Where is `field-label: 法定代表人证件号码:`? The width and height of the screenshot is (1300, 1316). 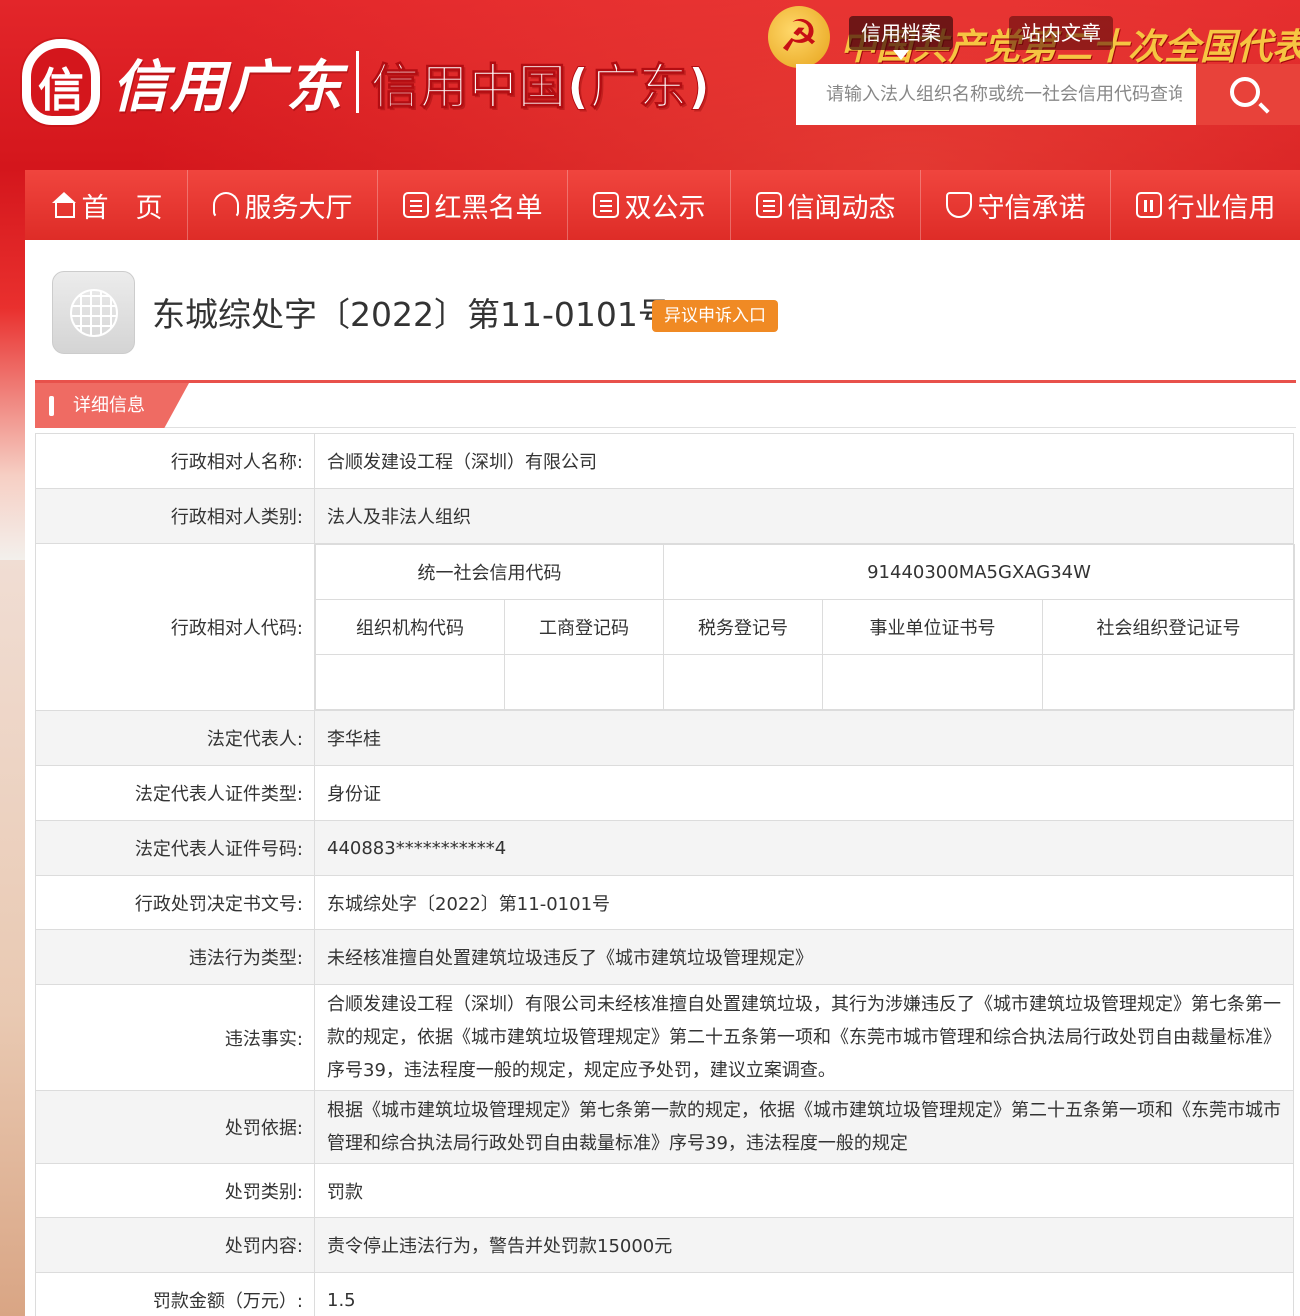
field-label: 法定代表人证件号码: is located at coordinates (175, 848).